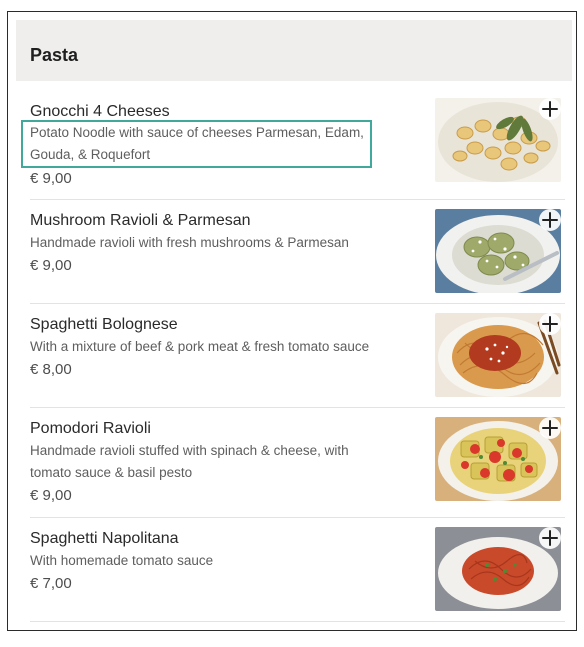 The image size is (584, 647). Describe the element at coordinates (122, 560) in the screenshot. I see `item-description: With homemade tomato sauce` at that location.